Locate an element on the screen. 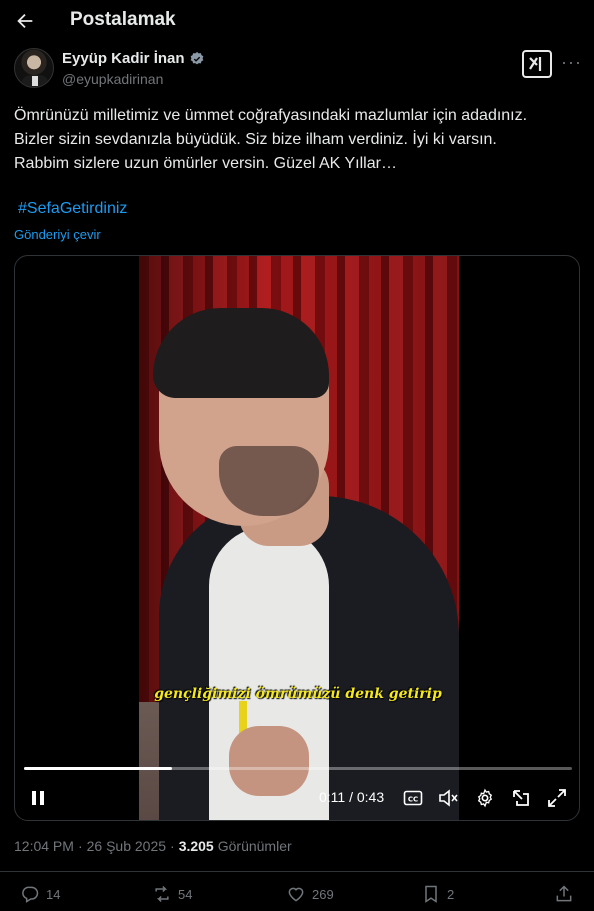  view-count: 3.205 is located at coordinates (196, 846).